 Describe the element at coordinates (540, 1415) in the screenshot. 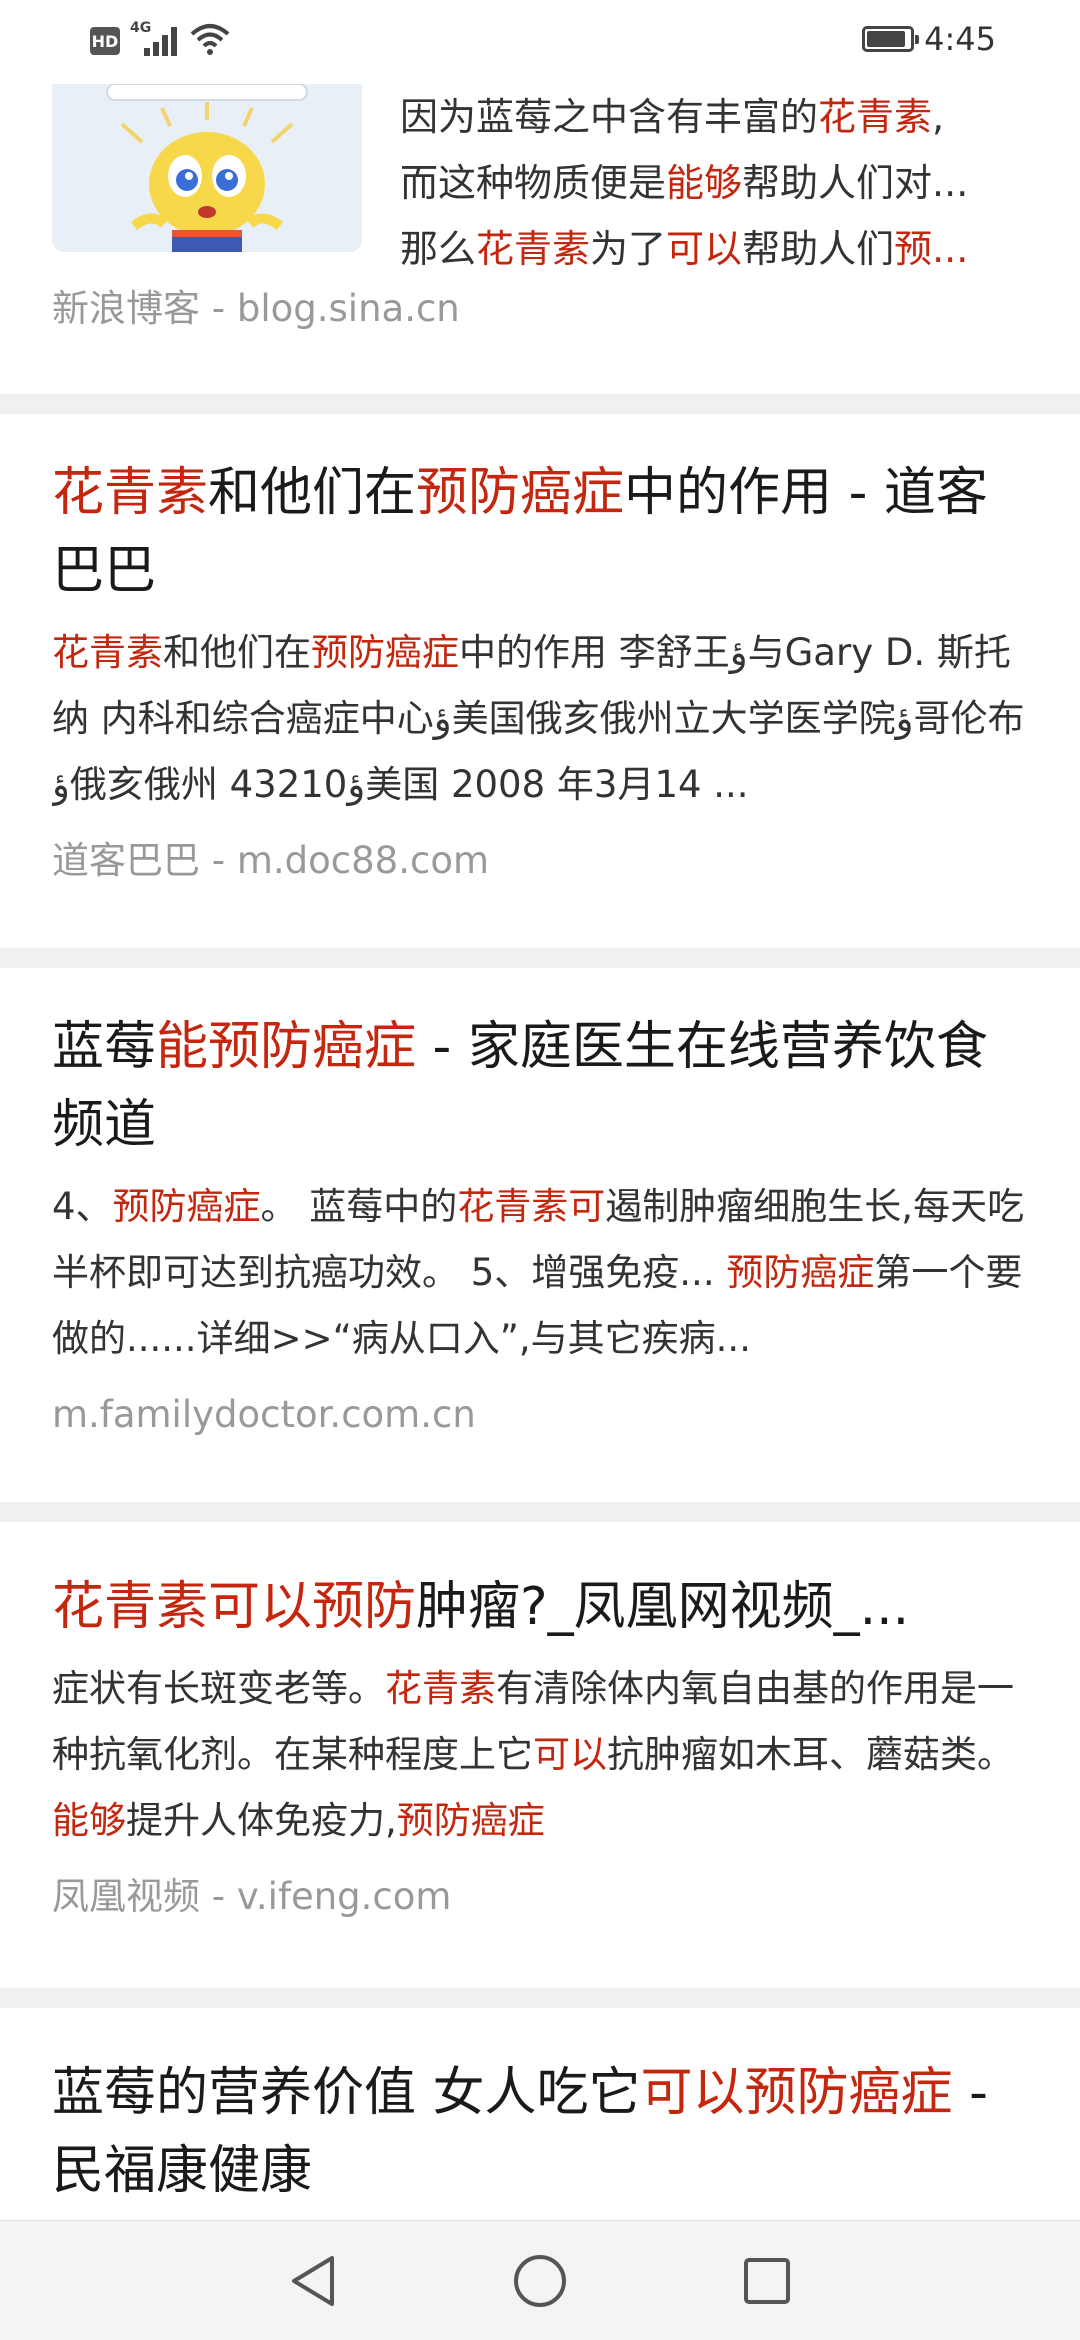

I see `result-source: m.familydoctor.com.cn` at that location.